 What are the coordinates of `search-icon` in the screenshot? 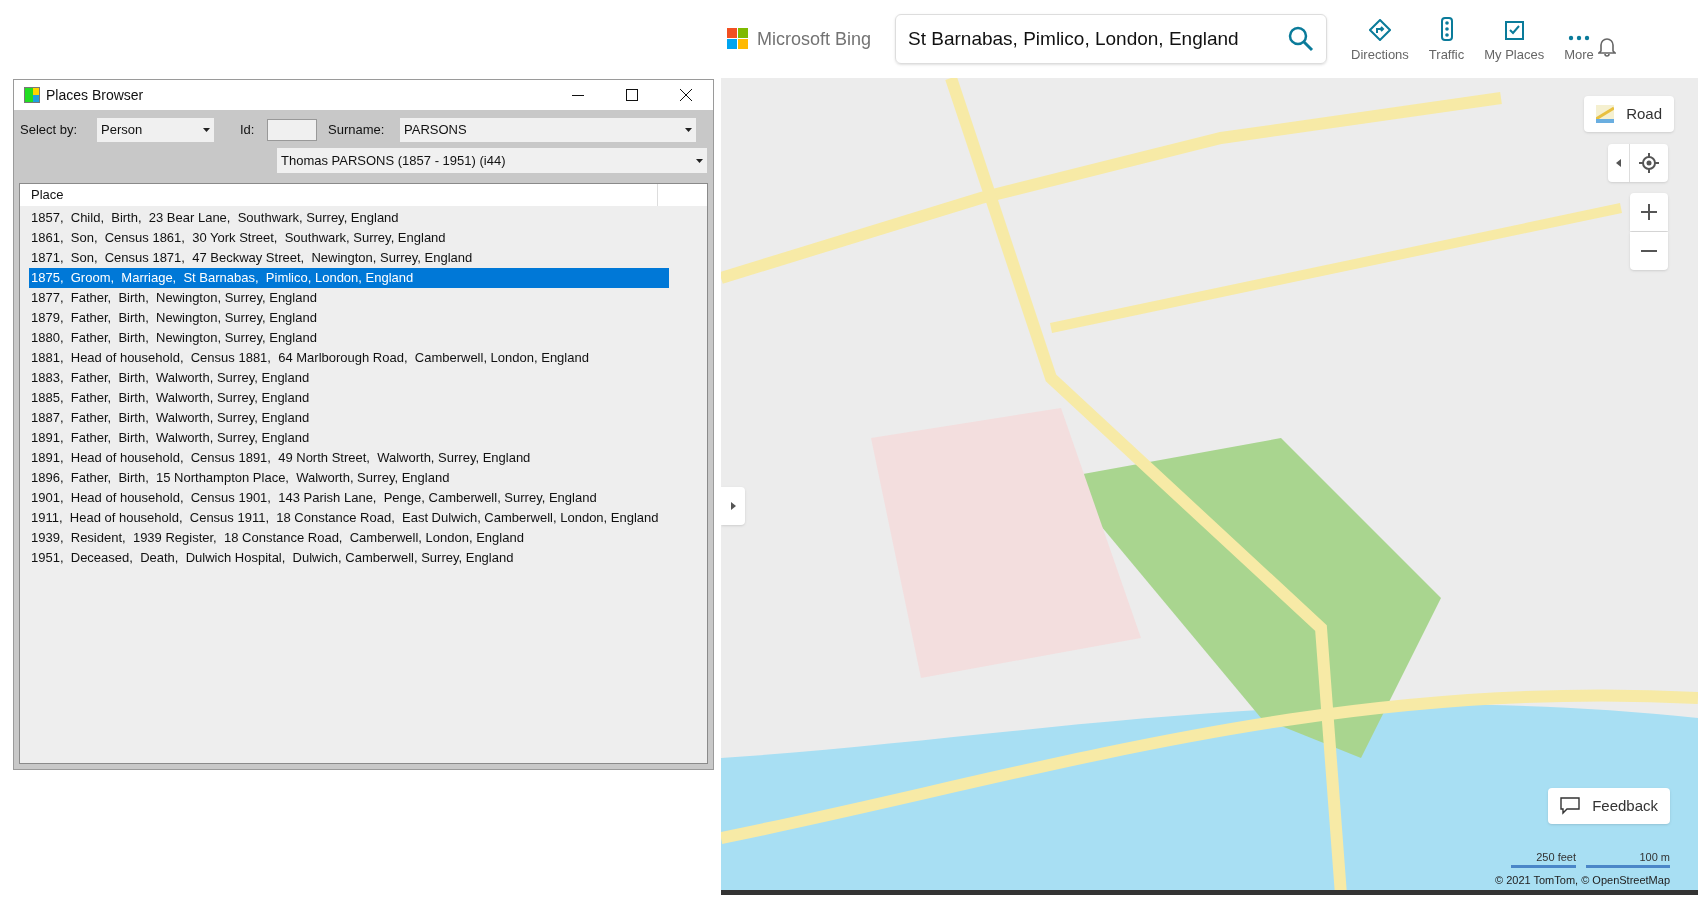 It's located at (1301, 39).